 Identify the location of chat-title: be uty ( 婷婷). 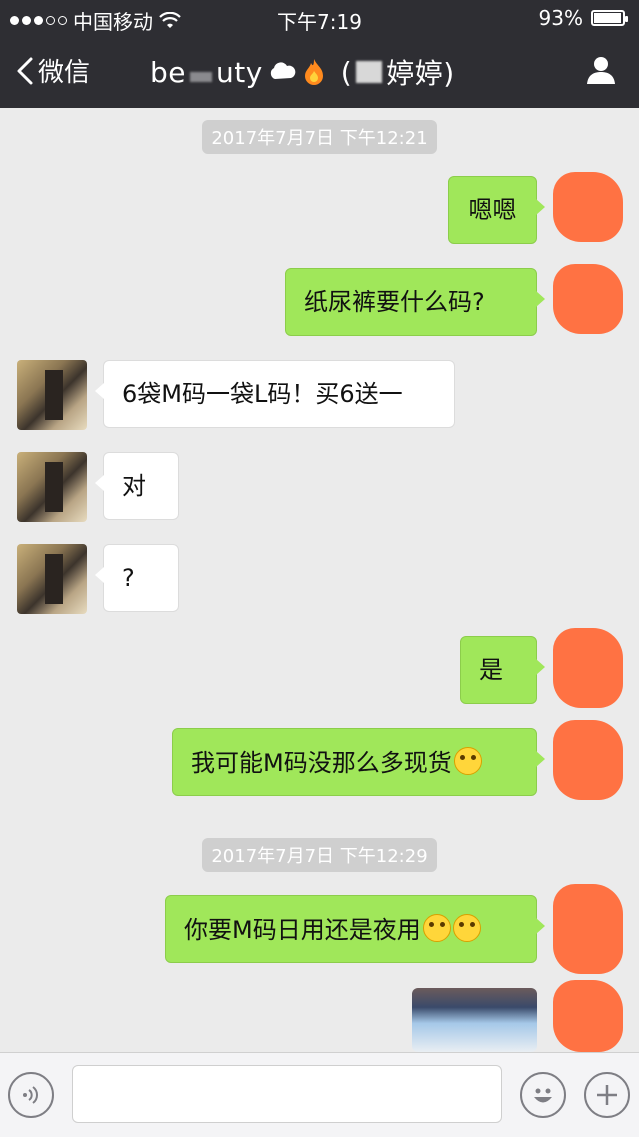
(302, 72).